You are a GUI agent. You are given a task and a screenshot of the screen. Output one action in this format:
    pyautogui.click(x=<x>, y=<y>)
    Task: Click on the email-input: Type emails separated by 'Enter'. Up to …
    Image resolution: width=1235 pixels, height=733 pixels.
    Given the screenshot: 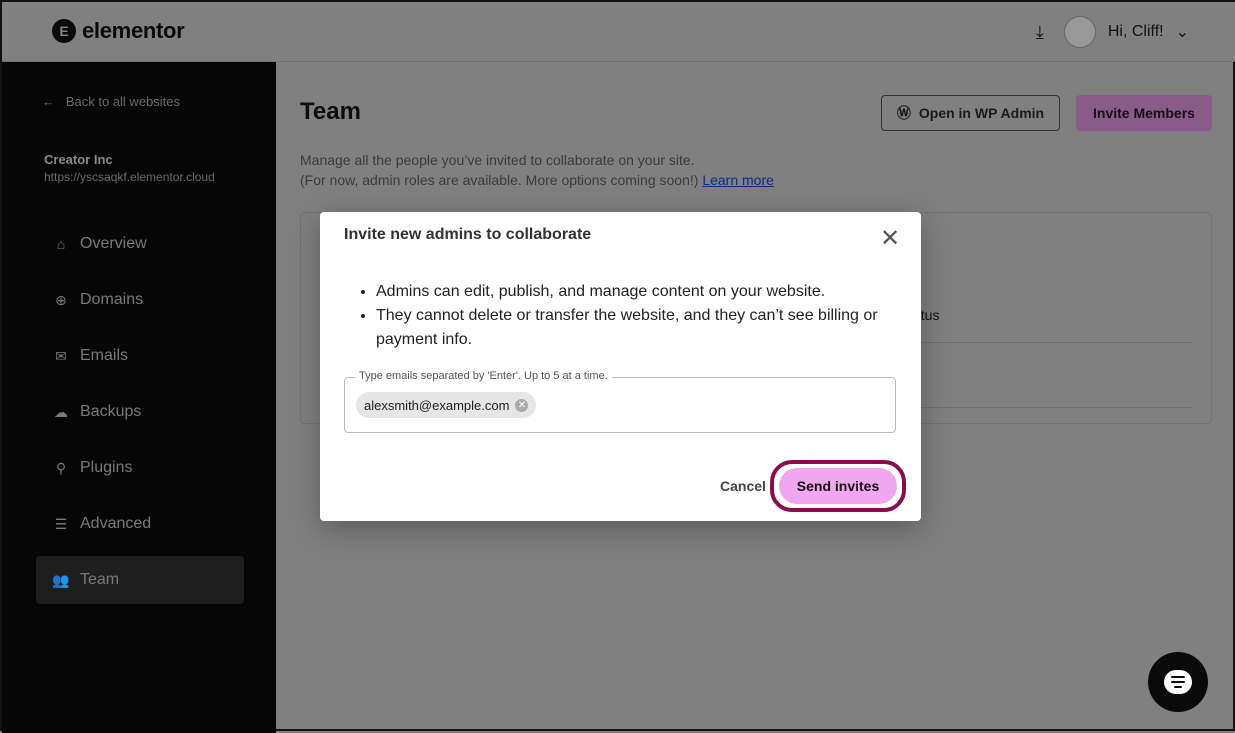 What is the action you would take?
    pyautogui.click(x=620, y=401)
    